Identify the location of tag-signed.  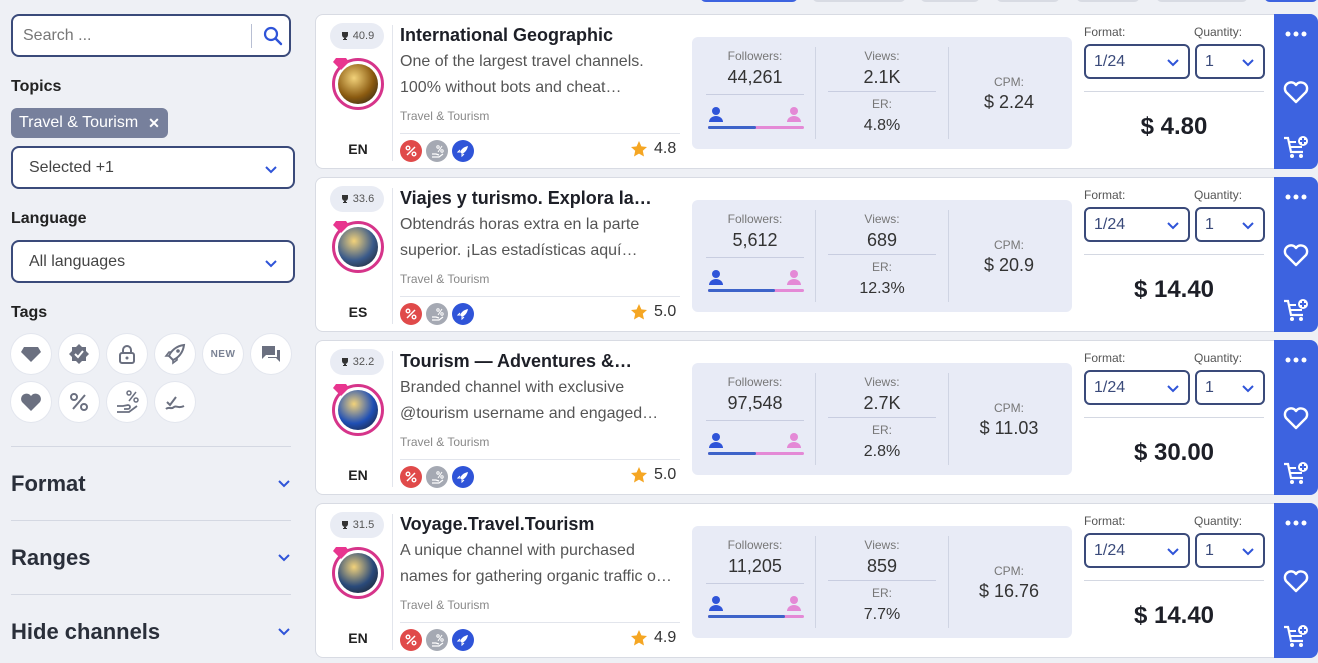
(175, 402).